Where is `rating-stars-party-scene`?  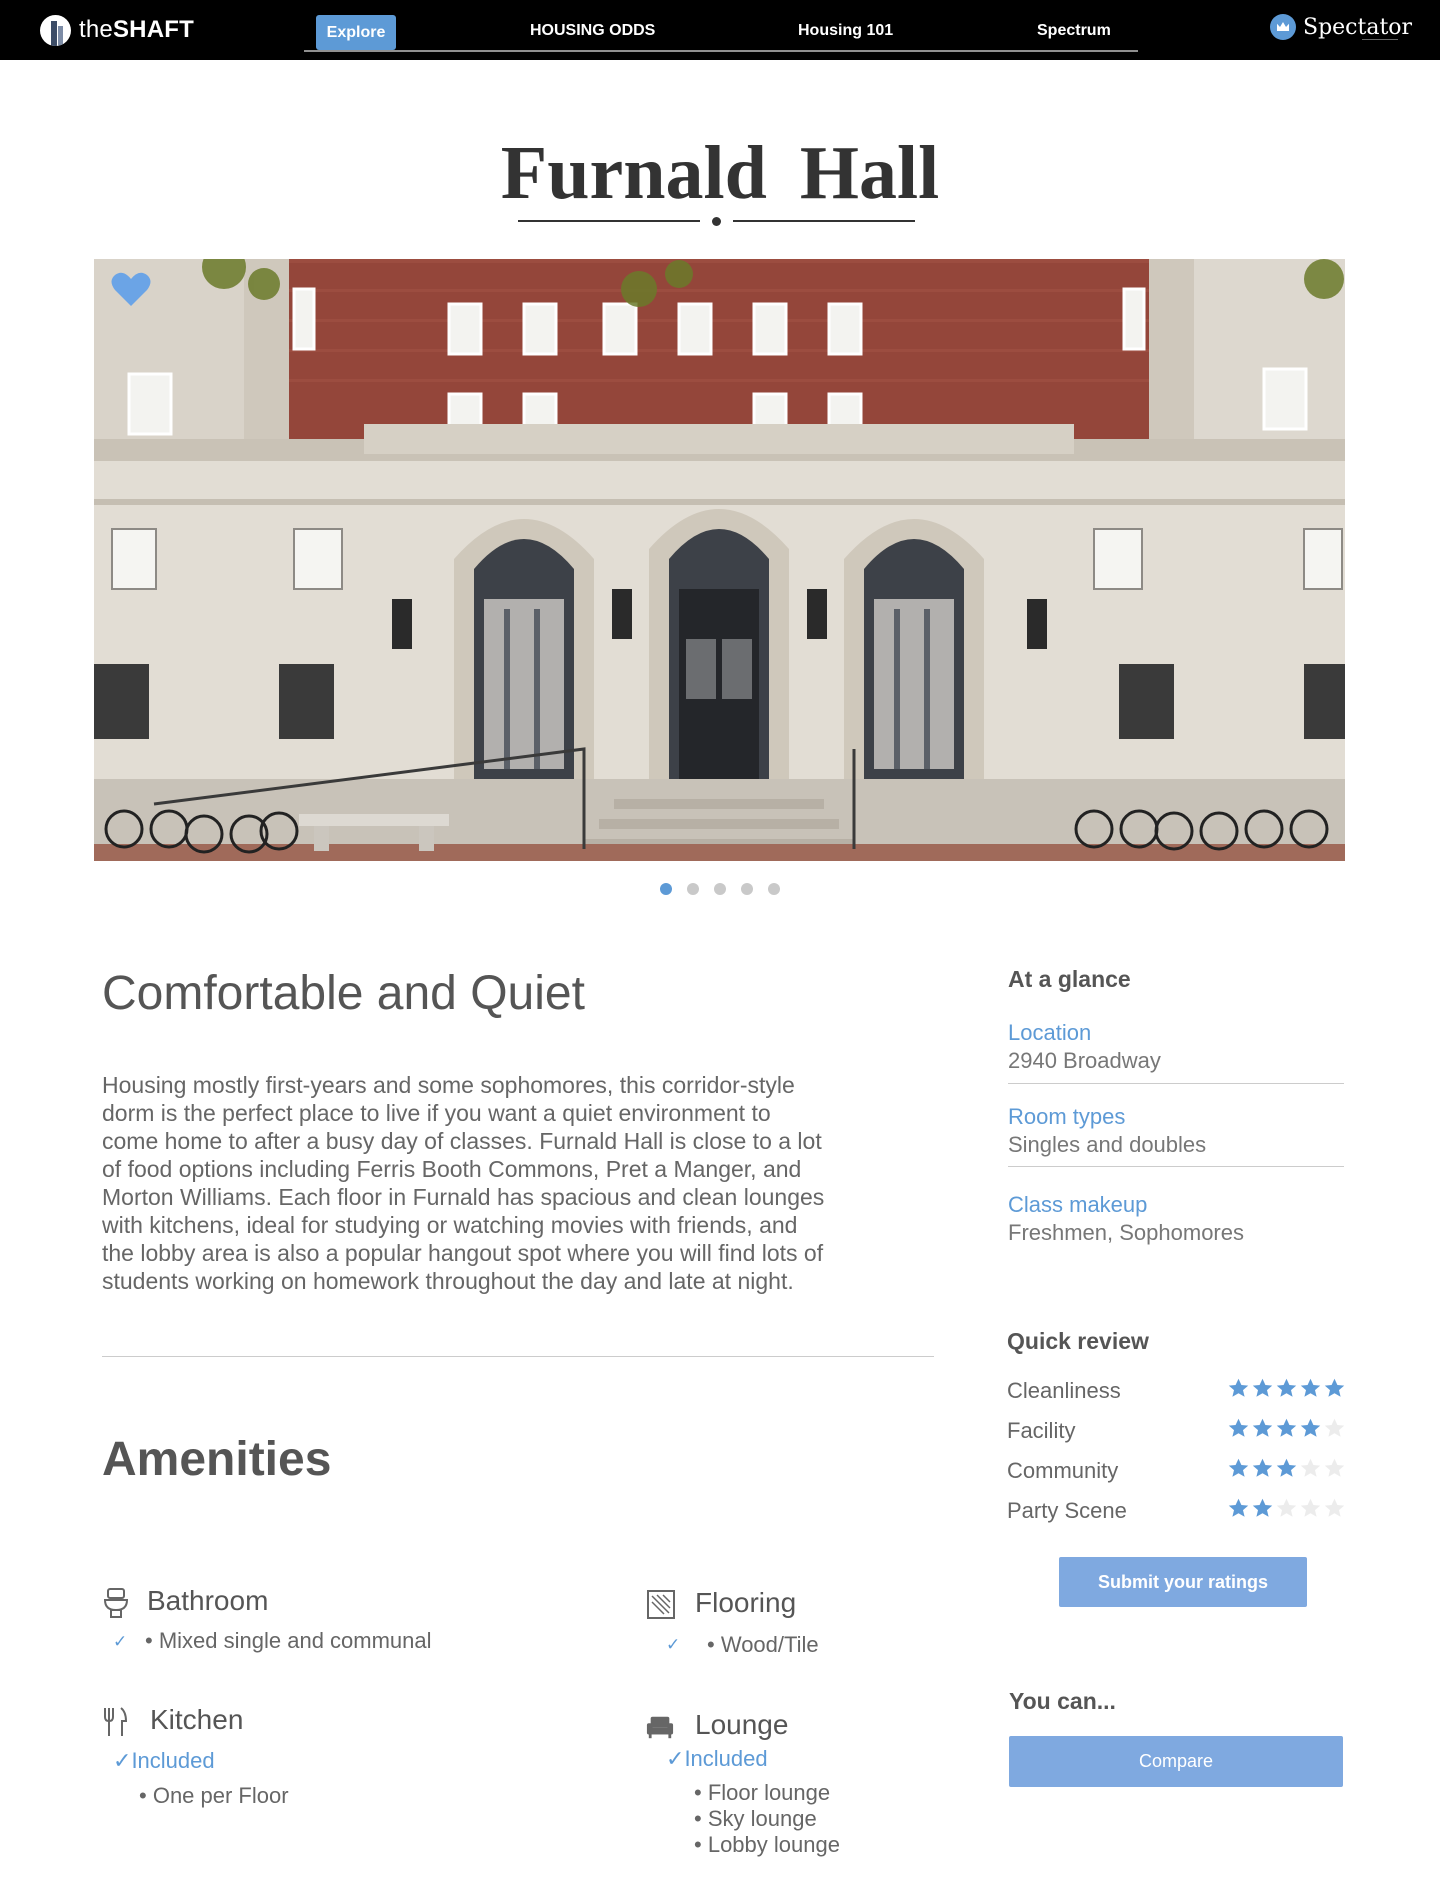
rating-stars-party-scene is located at coordinates (1286, 1508).